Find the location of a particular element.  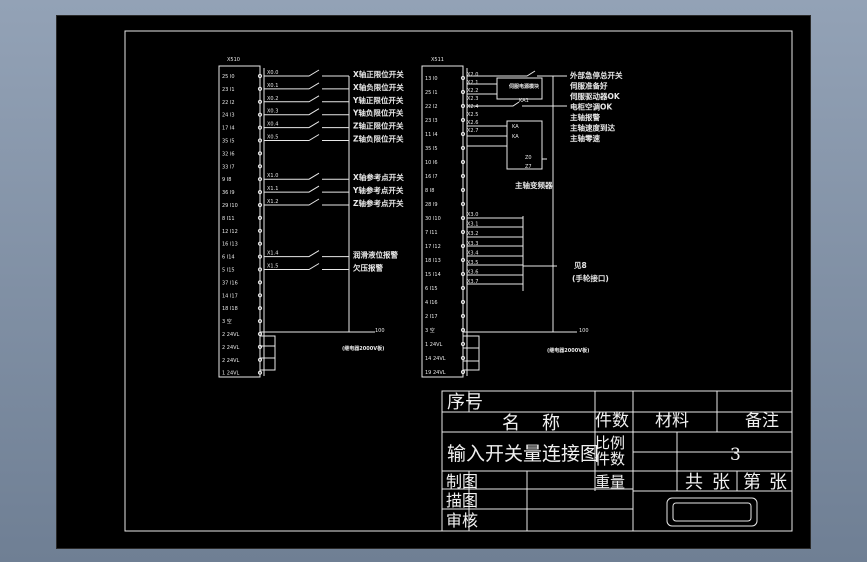

terminal-pin-label: 6 I14 is located at coordinates (228, 258).